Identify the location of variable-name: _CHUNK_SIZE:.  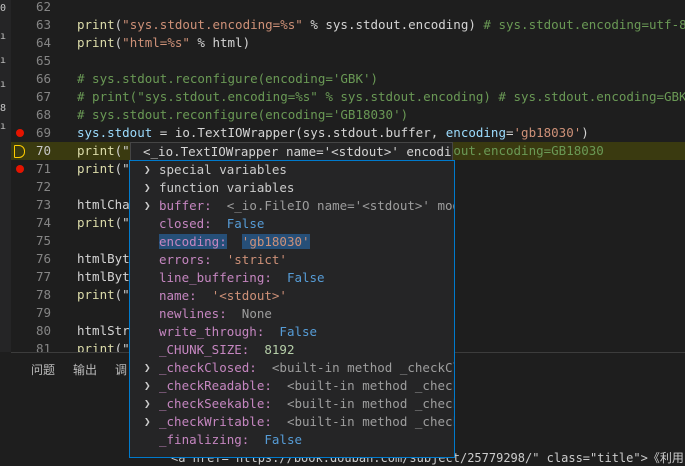
(204, 349).